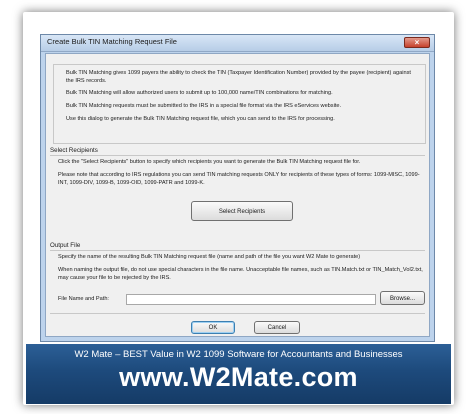  I want to click on cancel-button: Cancel, so click(277, 327).